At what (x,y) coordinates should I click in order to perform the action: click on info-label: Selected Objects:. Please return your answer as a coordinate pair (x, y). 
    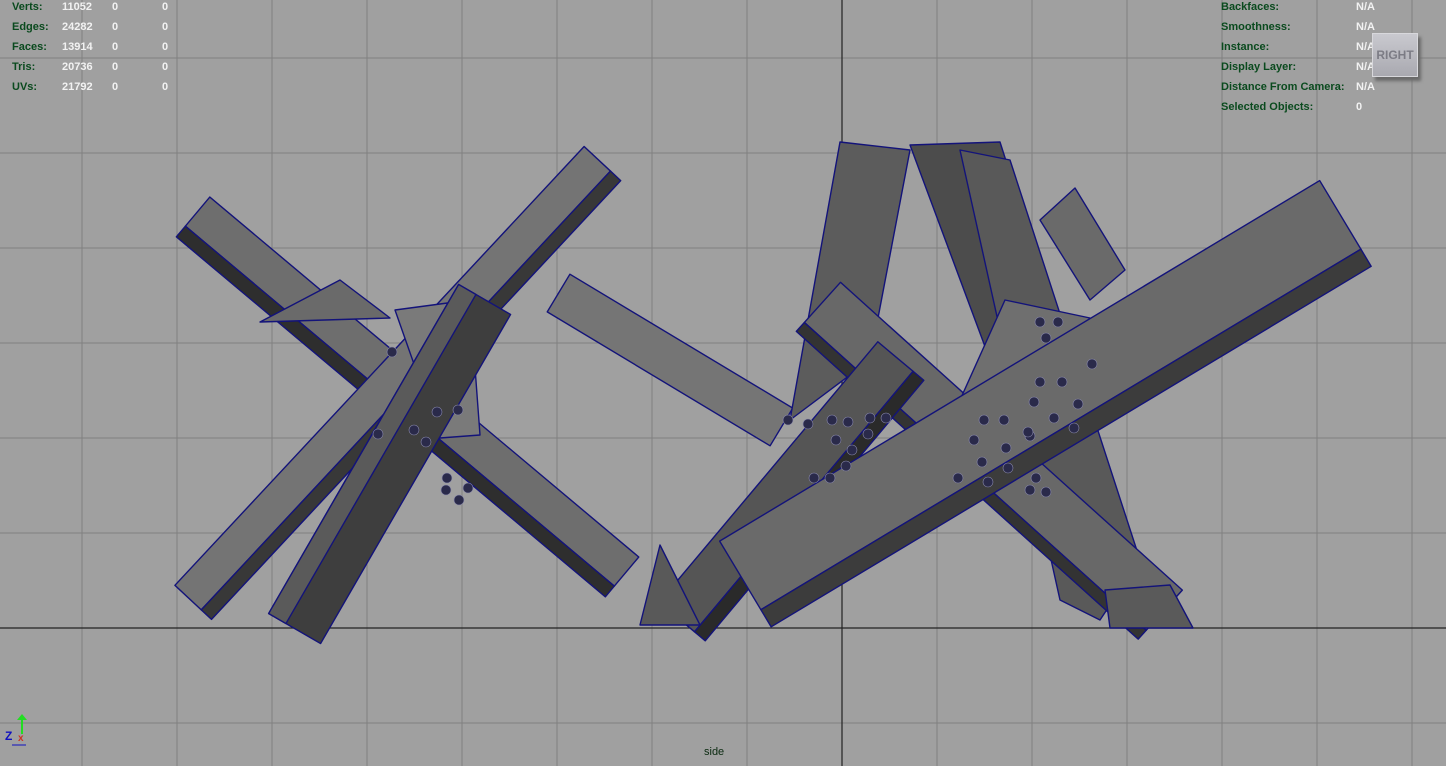
    Looking at the image, I should click on (1267, 107).